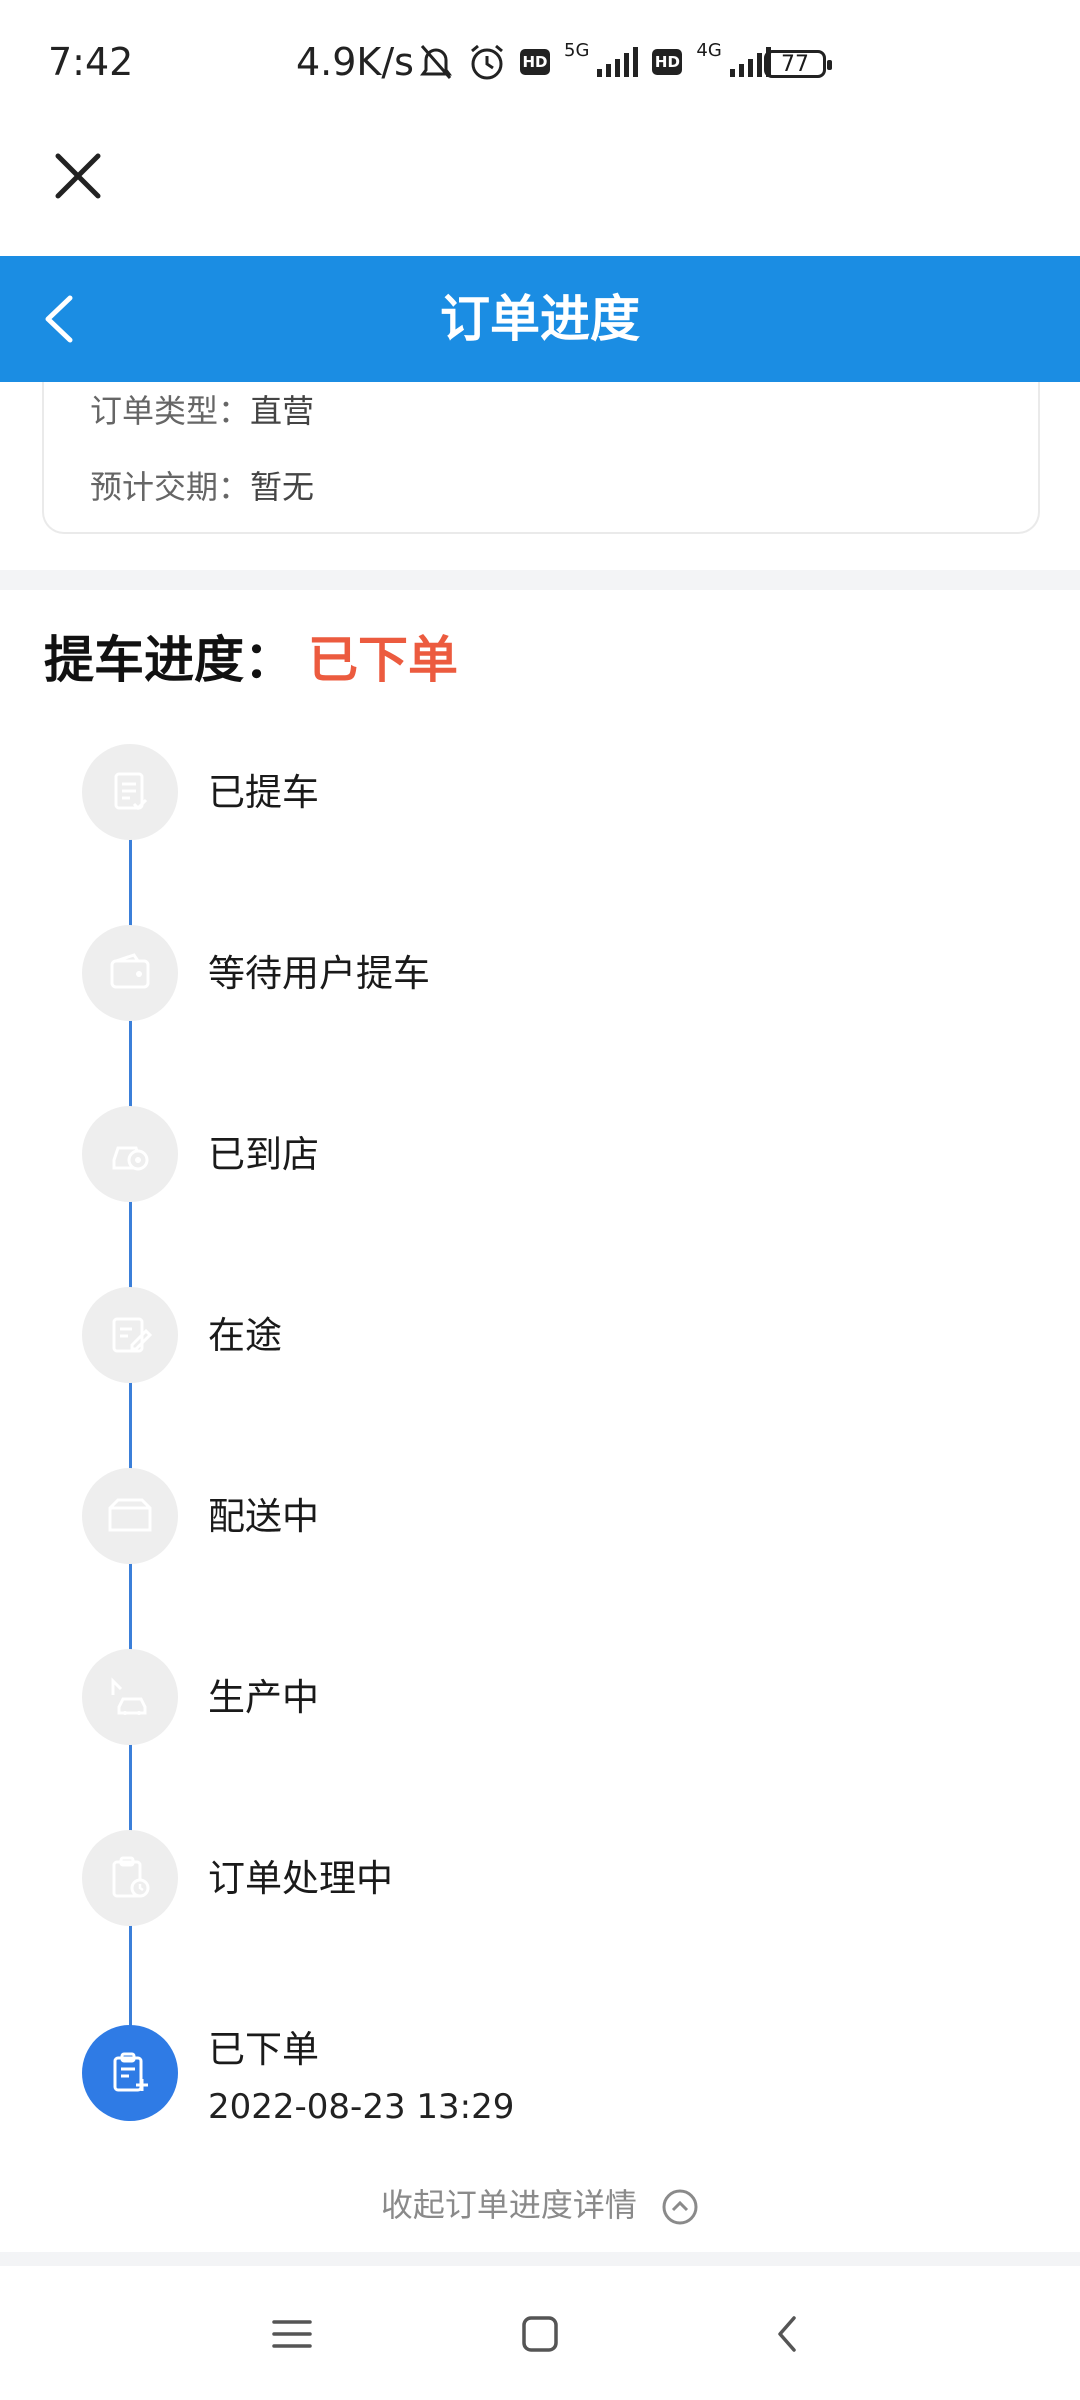  What do you see at coordinates (709, 50) in the screenshot?
I see `network-type: 4G` at bounding box center [709, 50].